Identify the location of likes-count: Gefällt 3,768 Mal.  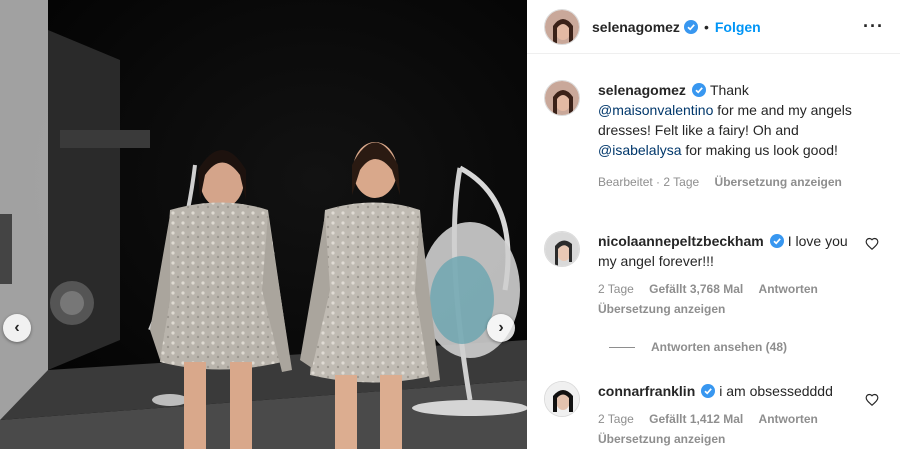
(696, 289).